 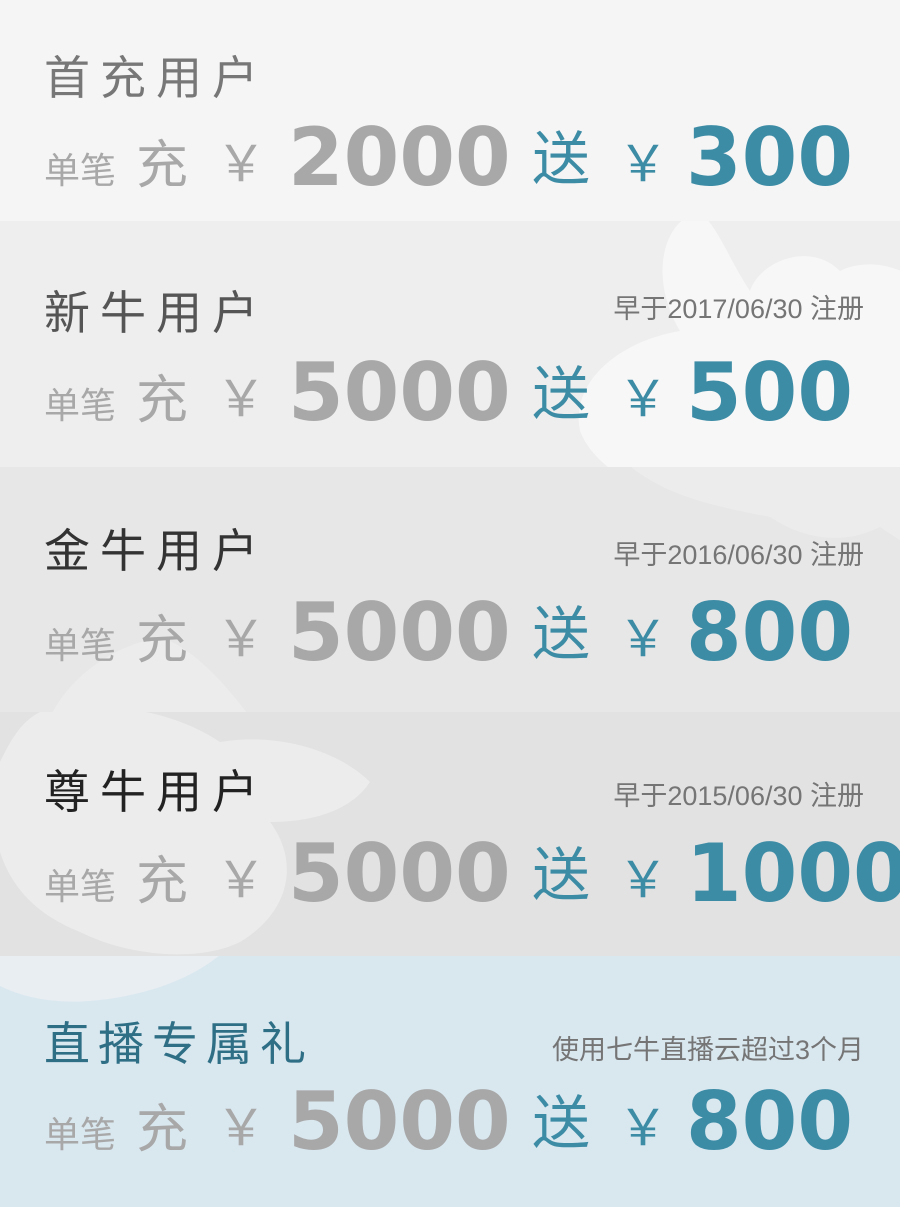 What do you see at coordinates (707, 1050) in the screenshot?
I see `tier-condition: 使用七牛直播云超过3个月` at bounding box center [707, 1050].